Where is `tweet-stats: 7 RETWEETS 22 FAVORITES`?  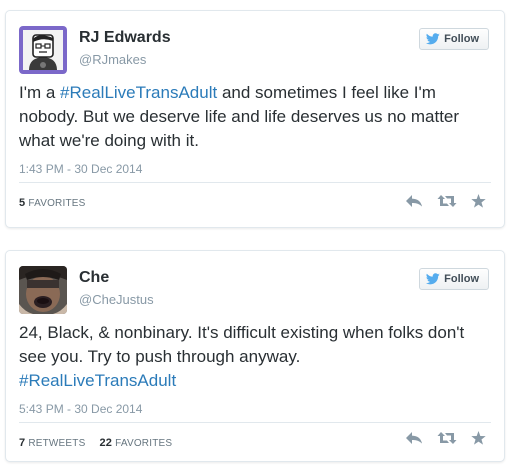 tweet-stats: 7 RETWEETS 22 FAVORITES is located at coordinates (95, 443).